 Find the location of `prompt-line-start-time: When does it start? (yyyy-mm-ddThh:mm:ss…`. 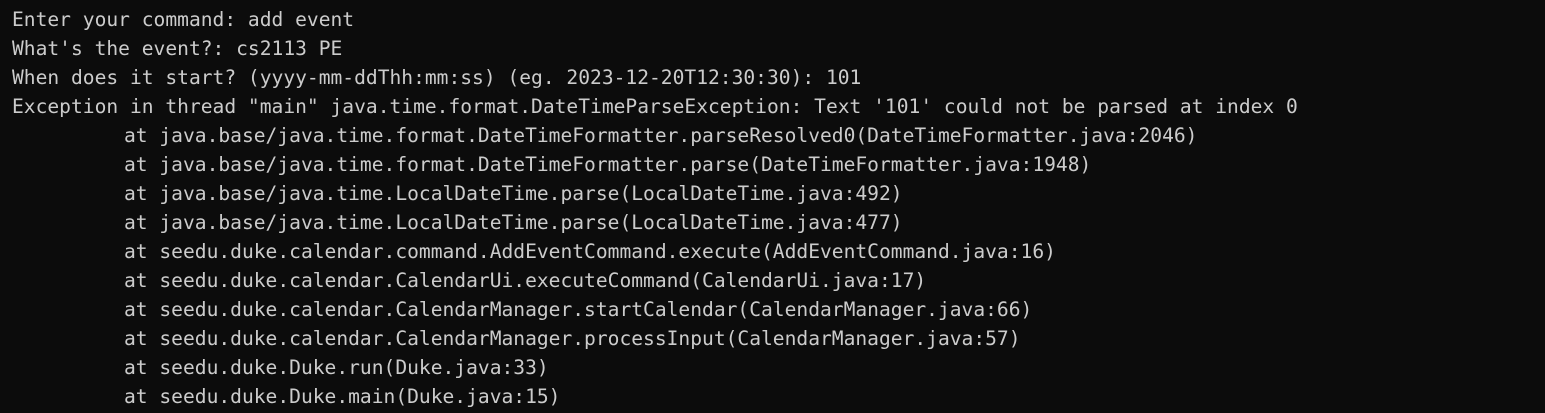

prompt-line-start-time: When does it start? (yyyy-mm-ddThh:mm:ss… is located at coordinates (437, 77).